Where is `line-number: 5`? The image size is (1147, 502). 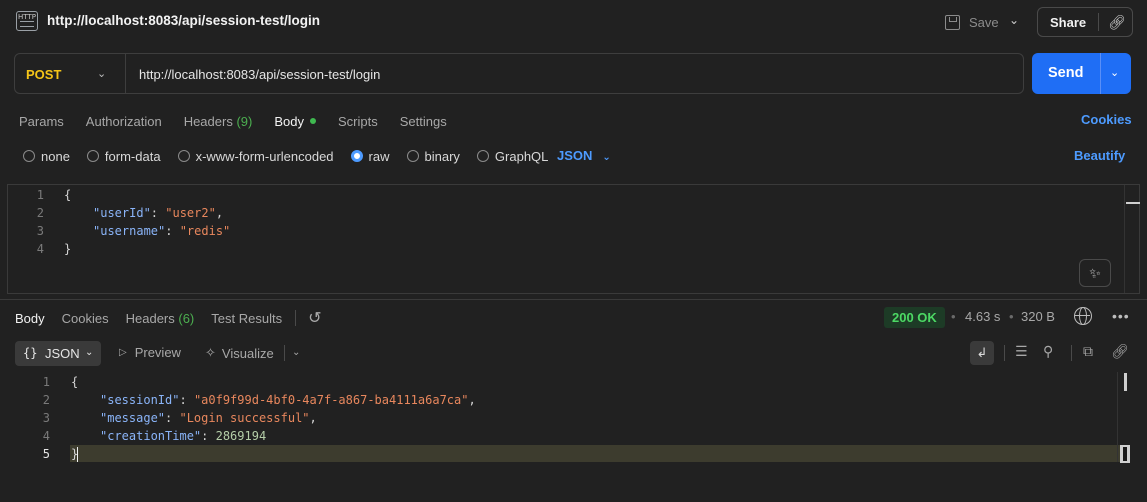
line-number: 5 is located at coordinates (46, 454).